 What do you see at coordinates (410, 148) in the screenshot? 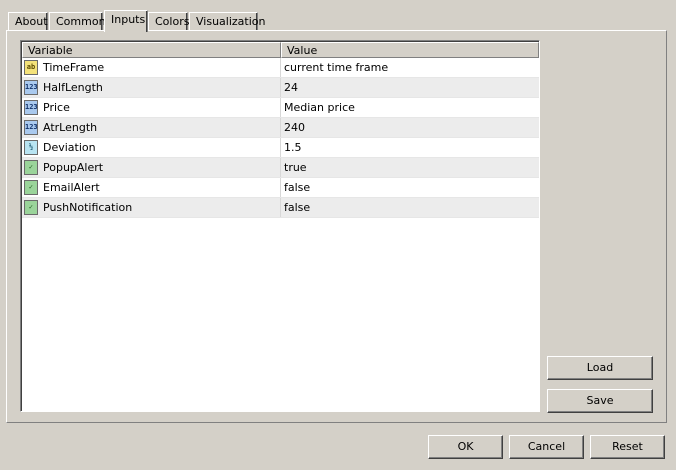
I see `value-cell: 1.5` at bounding box center [410, 148].